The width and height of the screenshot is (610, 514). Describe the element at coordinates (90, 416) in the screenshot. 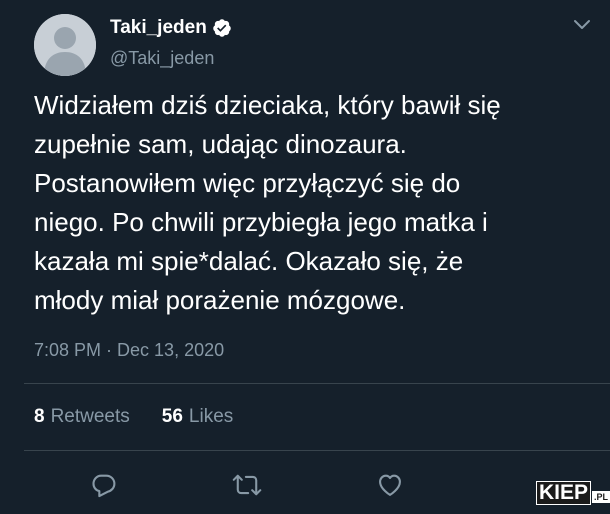

I see `retweets-label: Retweets` at that location.